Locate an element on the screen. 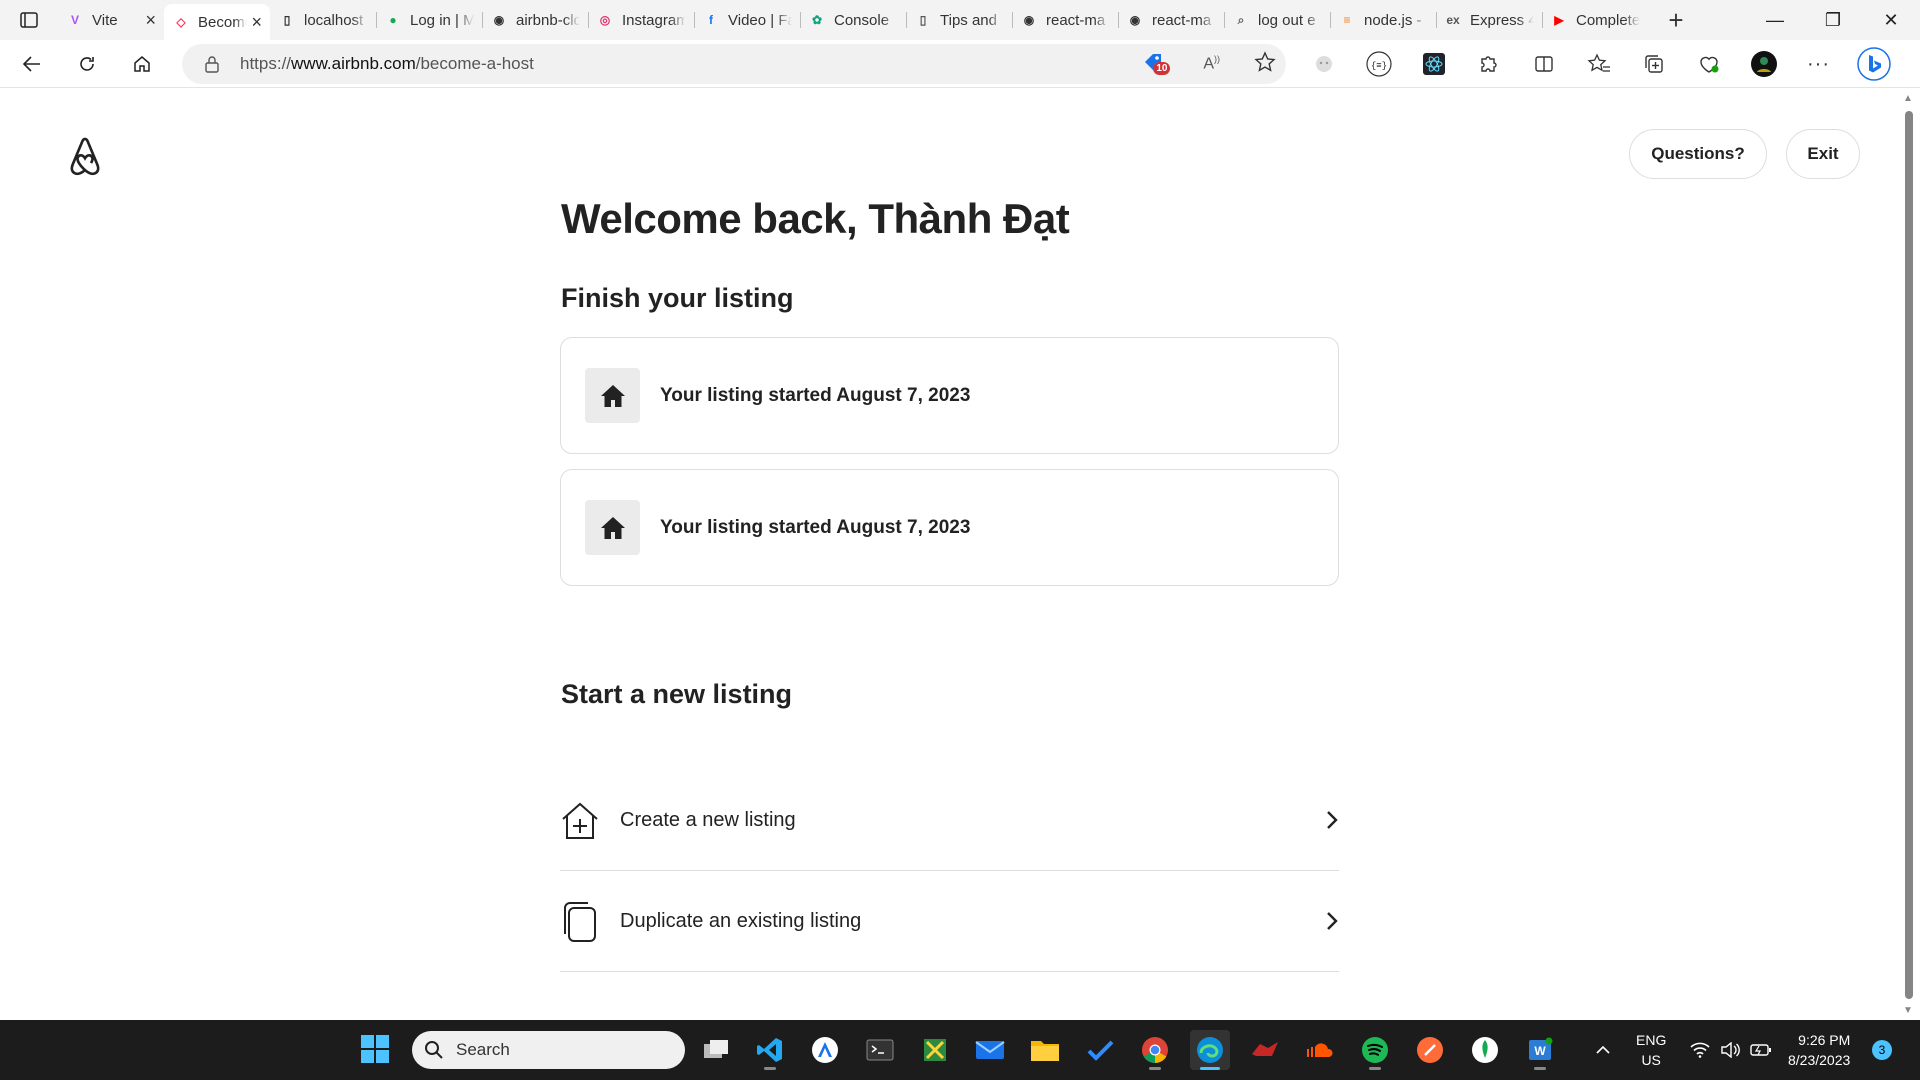 The width and height of the screenshot is (1920, 1080). terminal-icon is located at coordinates (880, 1050).